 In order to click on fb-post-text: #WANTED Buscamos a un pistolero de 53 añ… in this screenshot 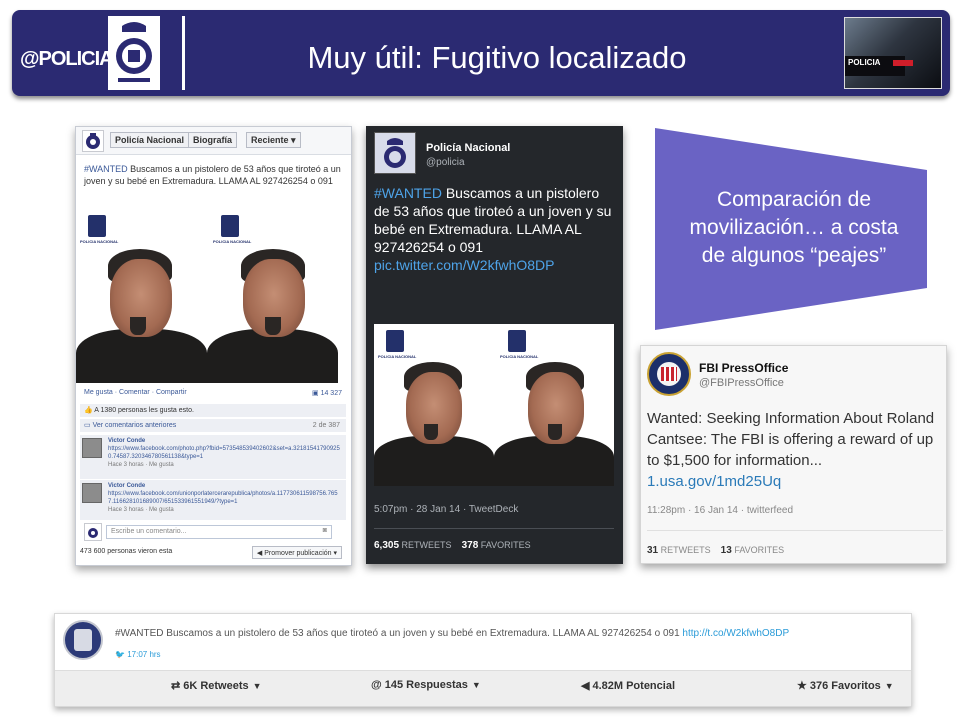, I will do `click(212, 175)`.